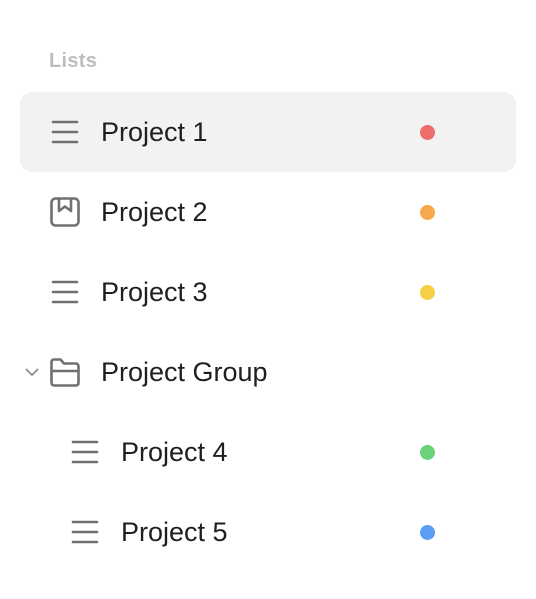  What do you see at coordinates (268, 452) in the screenshot?
I see `list-item-project-4: Project 4` at bounding box center [268, 452].